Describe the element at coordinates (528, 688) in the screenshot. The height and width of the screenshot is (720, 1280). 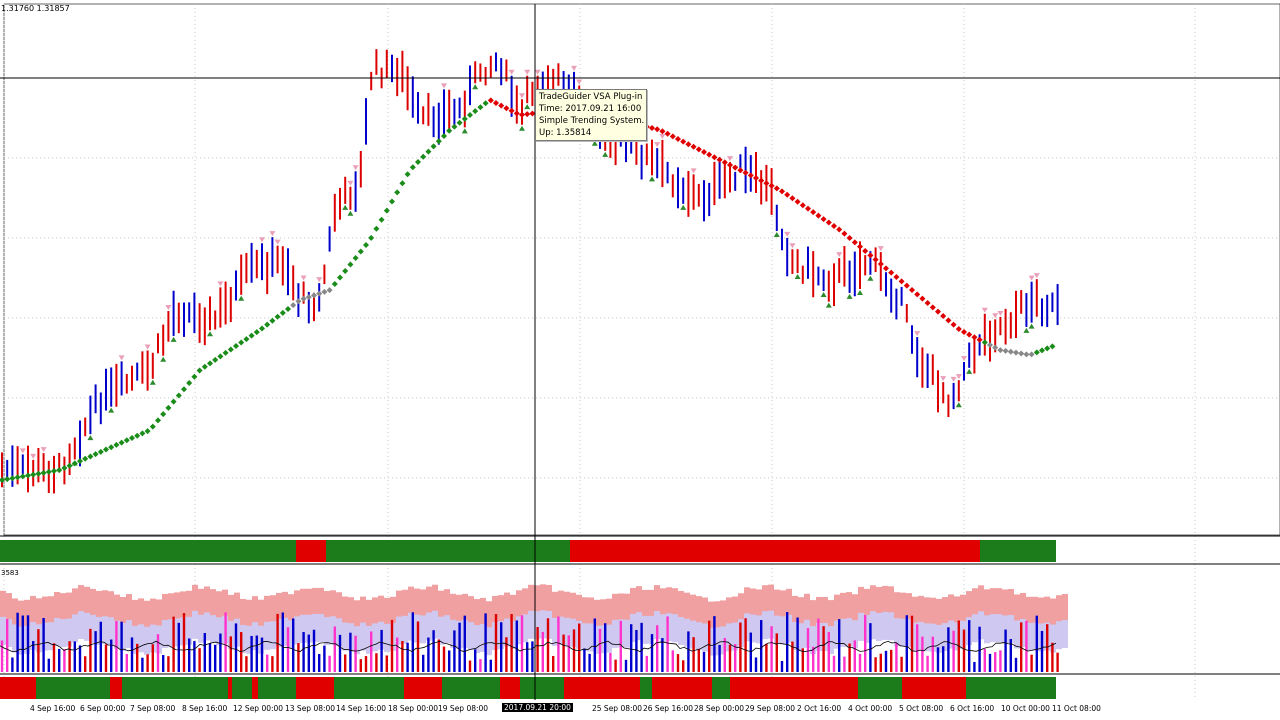
I see `bottom-trend-strip` at that location.